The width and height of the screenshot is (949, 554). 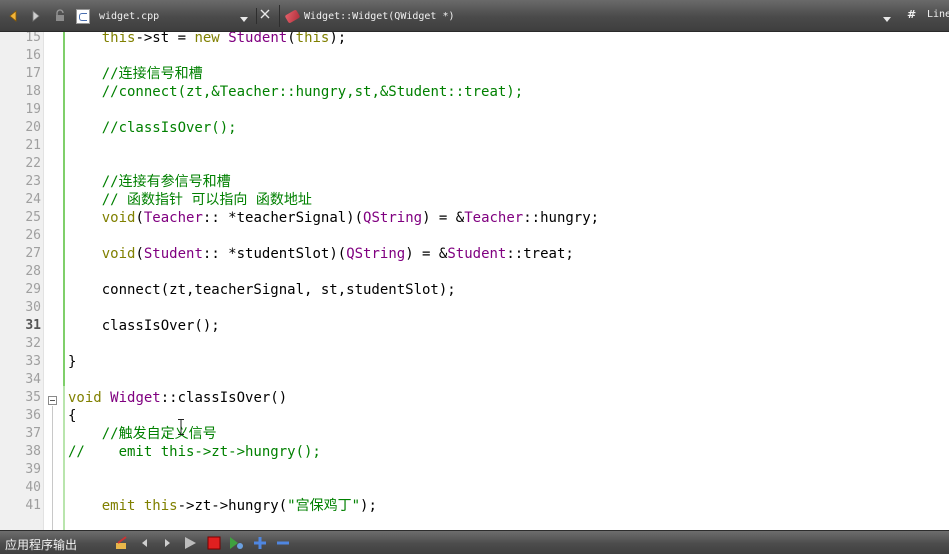 What do you see at coordinates (292, 16) in the screenshot?
I see `symbol-icon` at bounding box center [292, 16].